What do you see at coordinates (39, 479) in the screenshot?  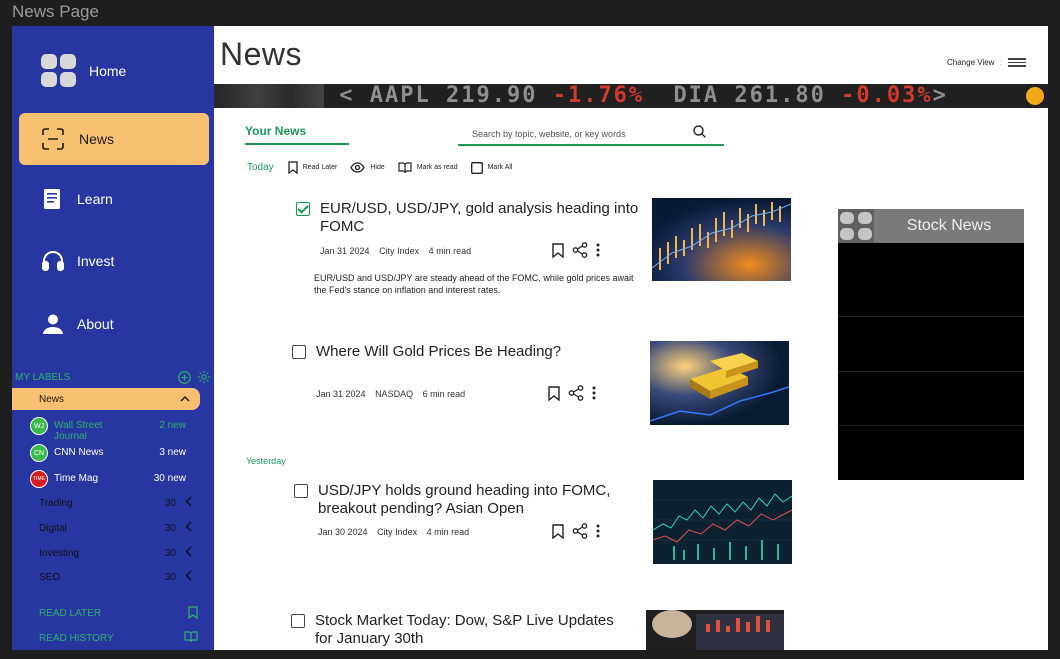 I see `time-logo-icon: TIME` at bounding box center [39, 479].